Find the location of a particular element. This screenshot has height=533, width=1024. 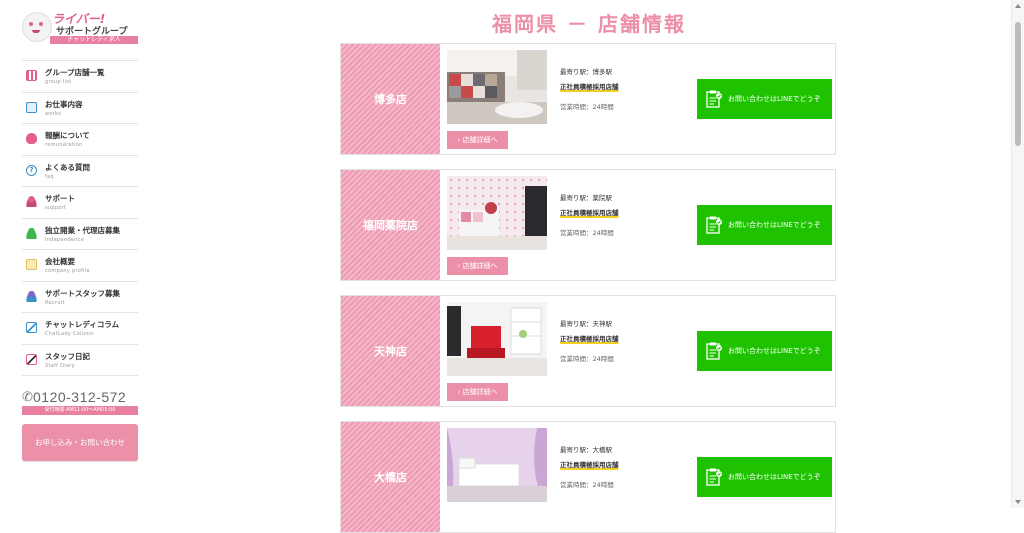

sidebar-item-column: チャットレディコラム ChatLady Column is located at coordinates (80, 329).